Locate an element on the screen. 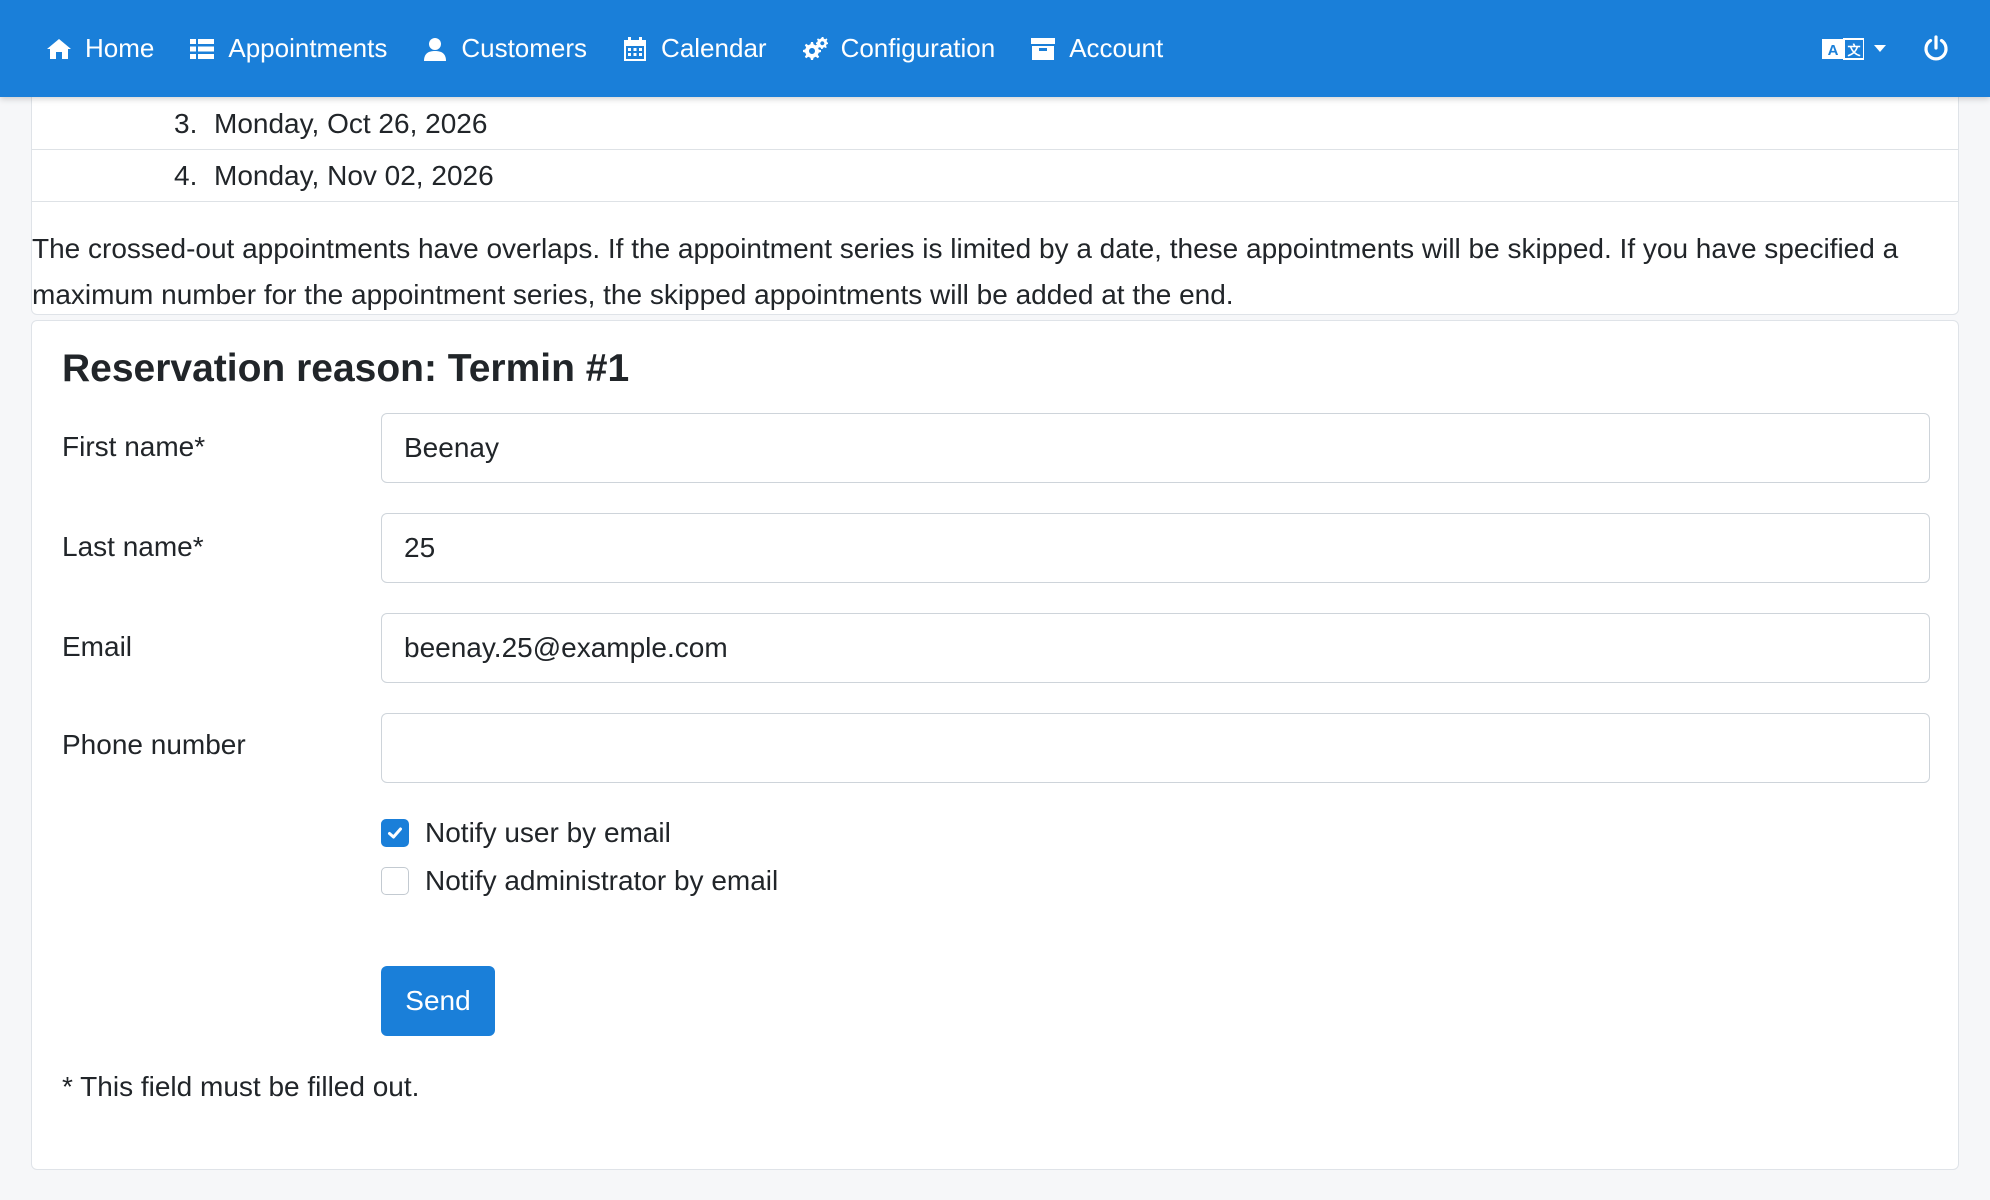 The width and height of the screenshot is (1990, 1200). home-icon is located at coordinates (59, 48).